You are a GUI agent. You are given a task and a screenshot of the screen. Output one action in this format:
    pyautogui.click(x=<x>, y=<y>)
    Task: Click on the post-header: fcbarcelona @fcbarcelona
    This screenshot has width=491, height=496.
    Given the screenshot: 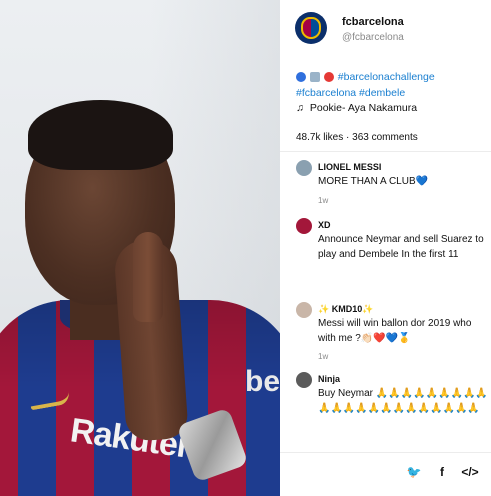 What is the action you would take?
    pyautogui.click(x=390, y=32)
    